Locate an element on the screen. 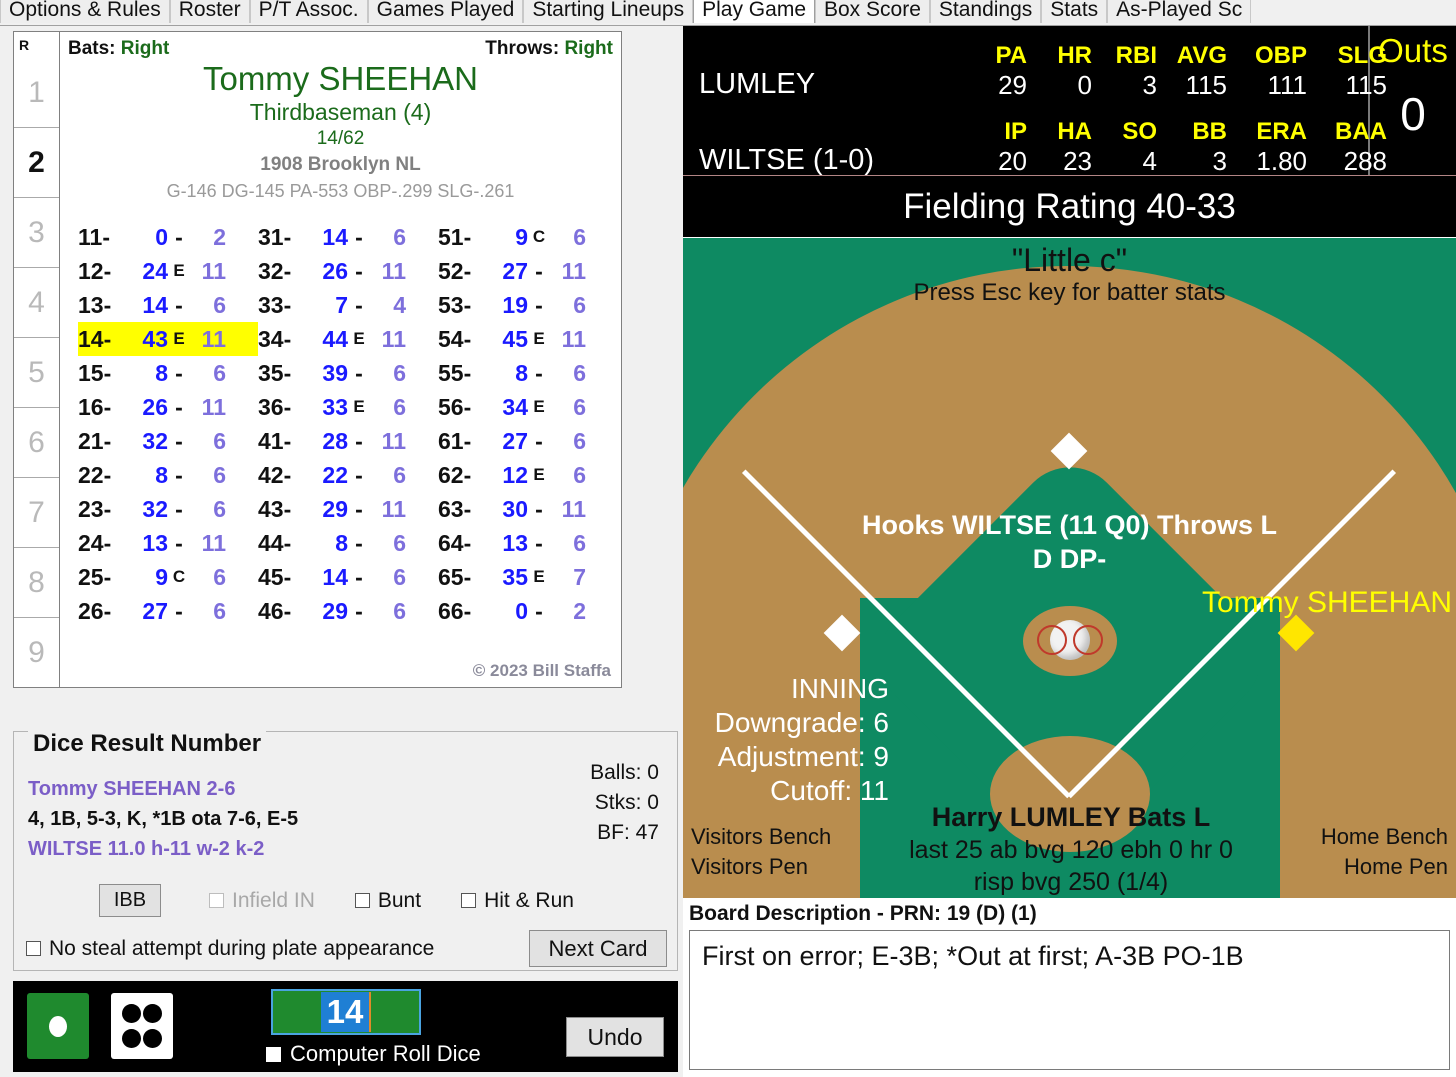 The width and height of the screenshot is (1456, 1077). visitors-bench-link: Visitors Bench is located at coordinates (761, 837).